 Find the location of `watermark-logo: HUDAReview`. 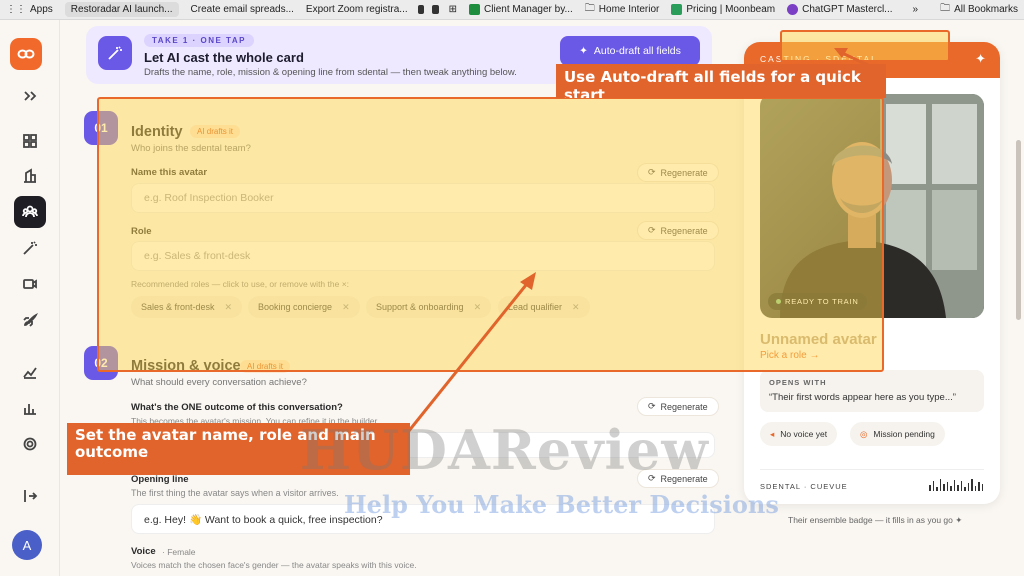

watermark-logo: HUDAReview is located at coordinates (504, 450).